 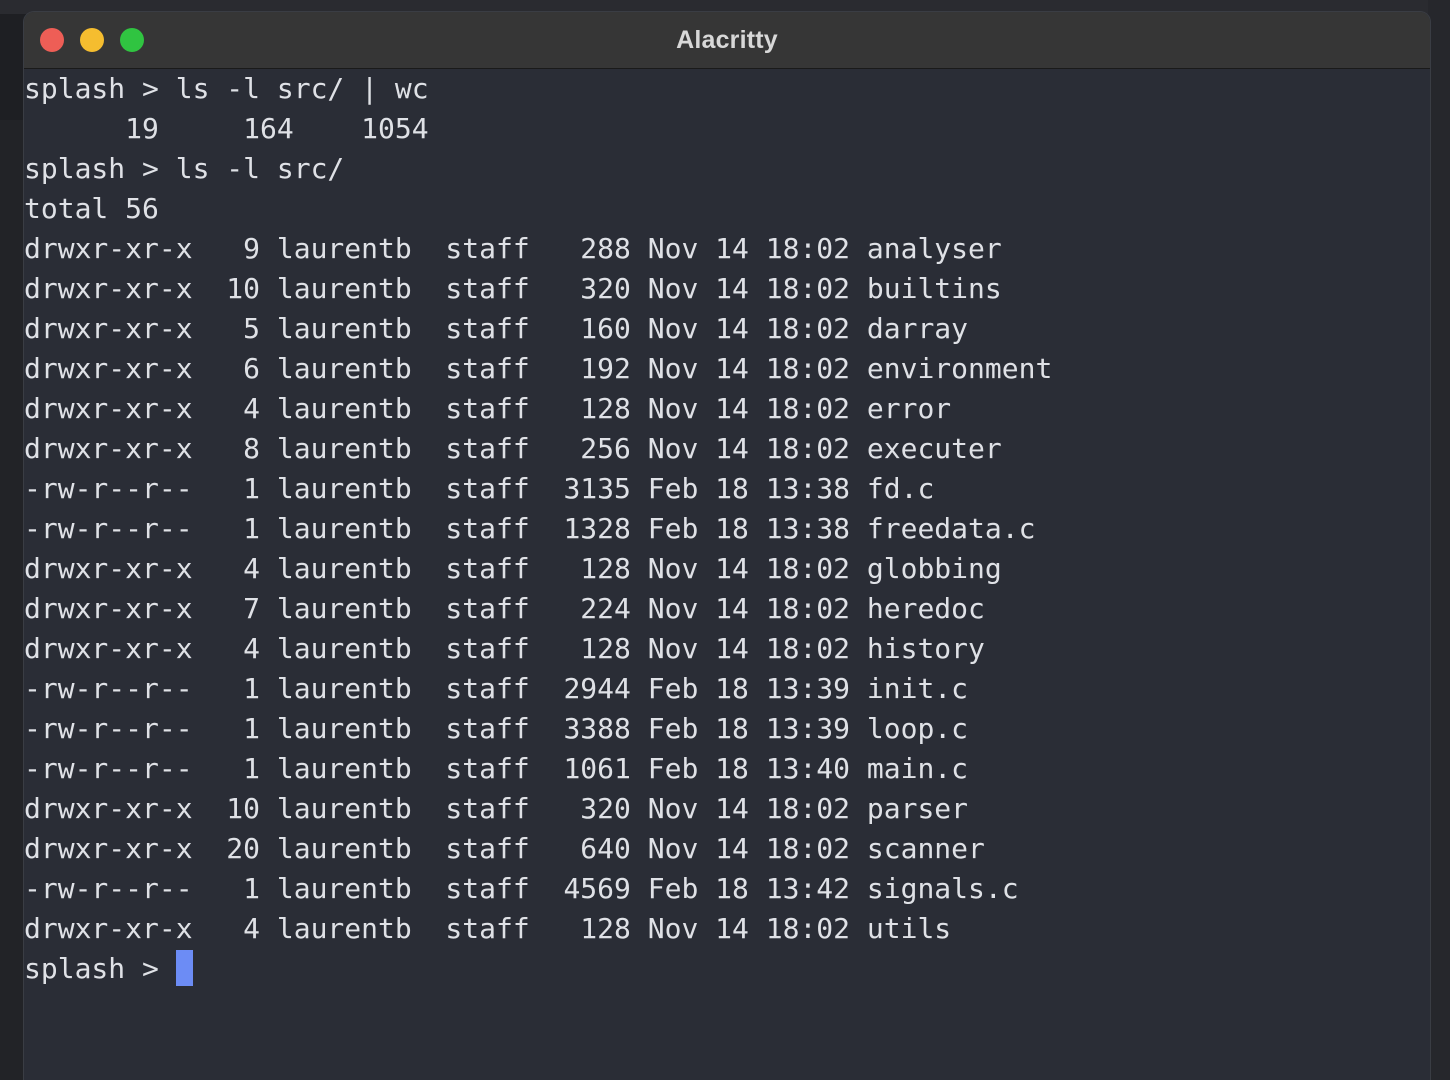 I want to click on title-bar: Alacritty, so click(x=727, y=40).